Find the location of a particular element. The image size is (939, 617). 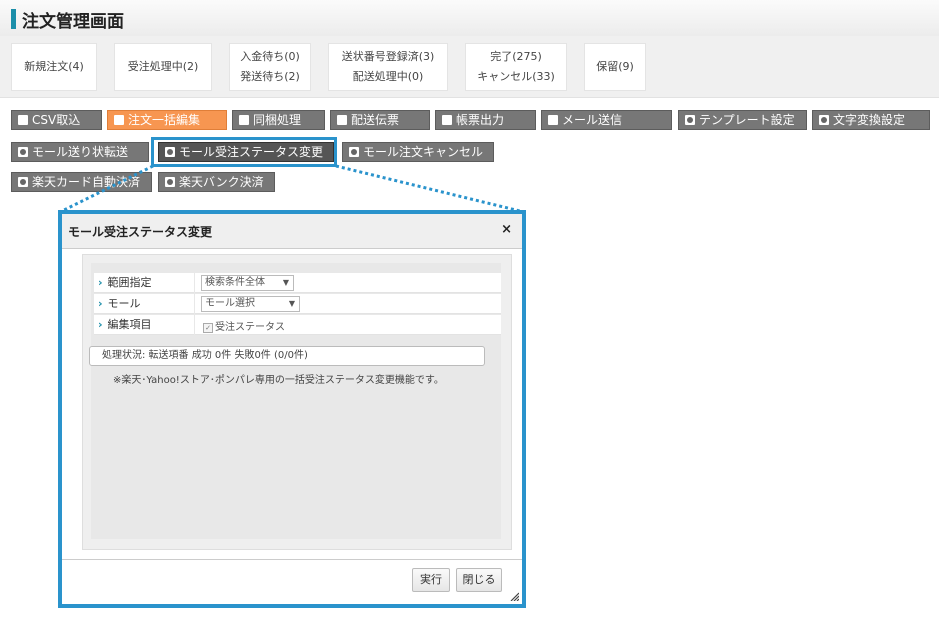

close-button: 閉じる is located at coordinates (479, 580).